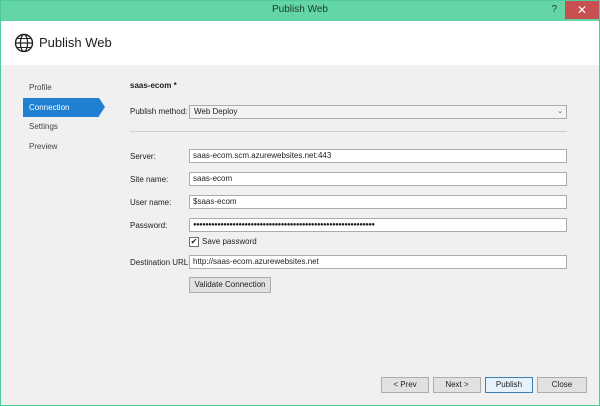 The width and height of the screenshot is (600, 406). I want to click on sidebar-item-settings: Settings, so click(65, 126).